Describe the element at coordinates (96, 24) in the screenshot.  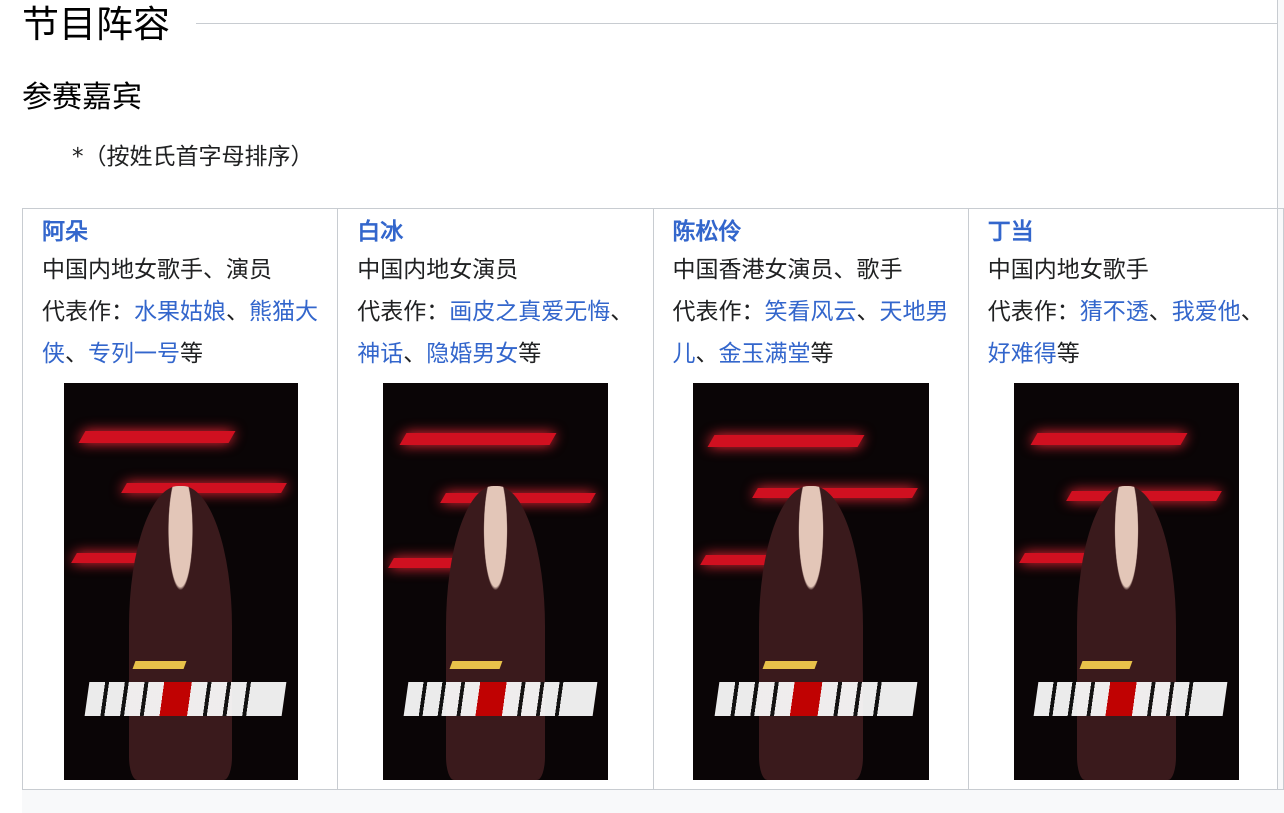
I see `section-title: 节目阵容` at that location.